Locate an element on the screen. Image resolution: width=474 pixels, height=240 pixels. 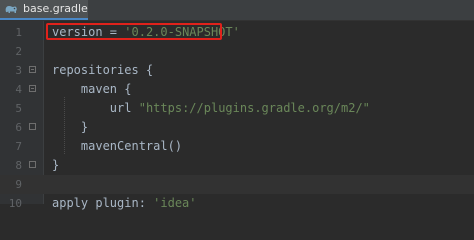
parens: () is located at coordinates (175, 146).